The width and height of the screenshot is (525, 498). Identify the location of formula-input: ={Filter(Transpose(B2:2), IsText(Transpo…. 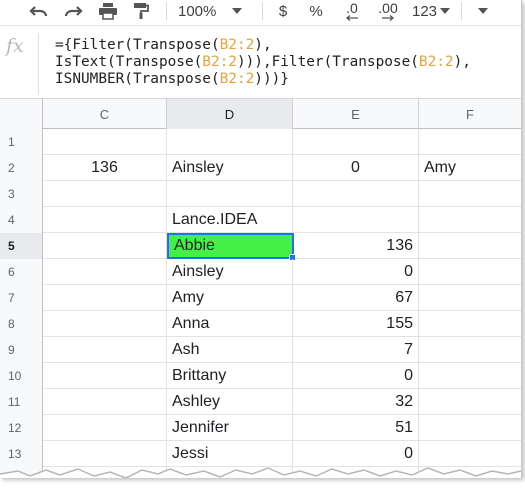
(263, 62).